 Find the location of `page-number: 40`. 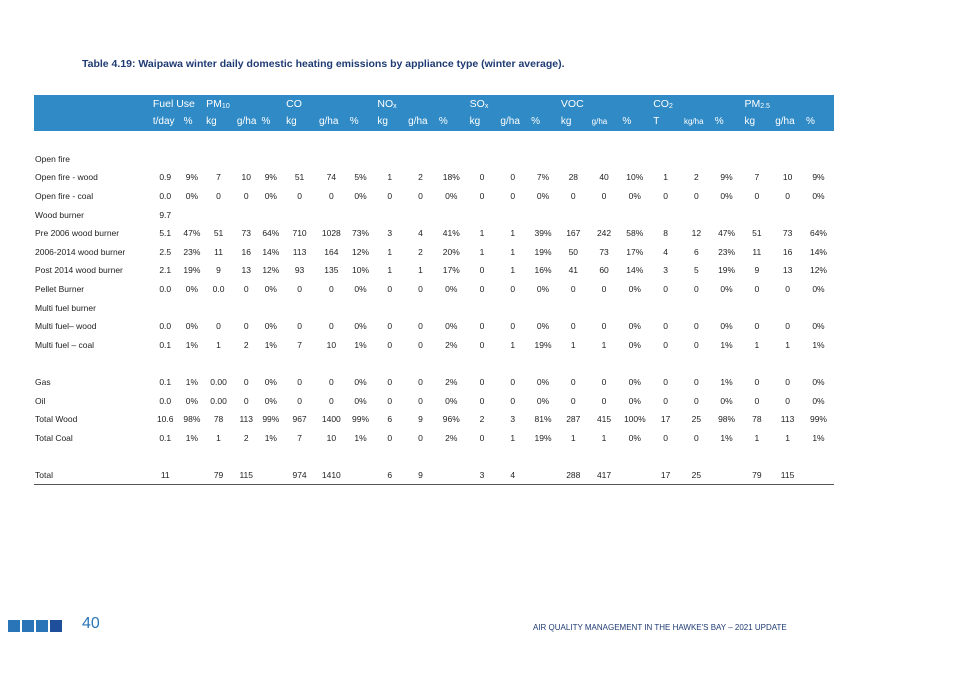

page-number: 40 is located at coordinates (91, 623).